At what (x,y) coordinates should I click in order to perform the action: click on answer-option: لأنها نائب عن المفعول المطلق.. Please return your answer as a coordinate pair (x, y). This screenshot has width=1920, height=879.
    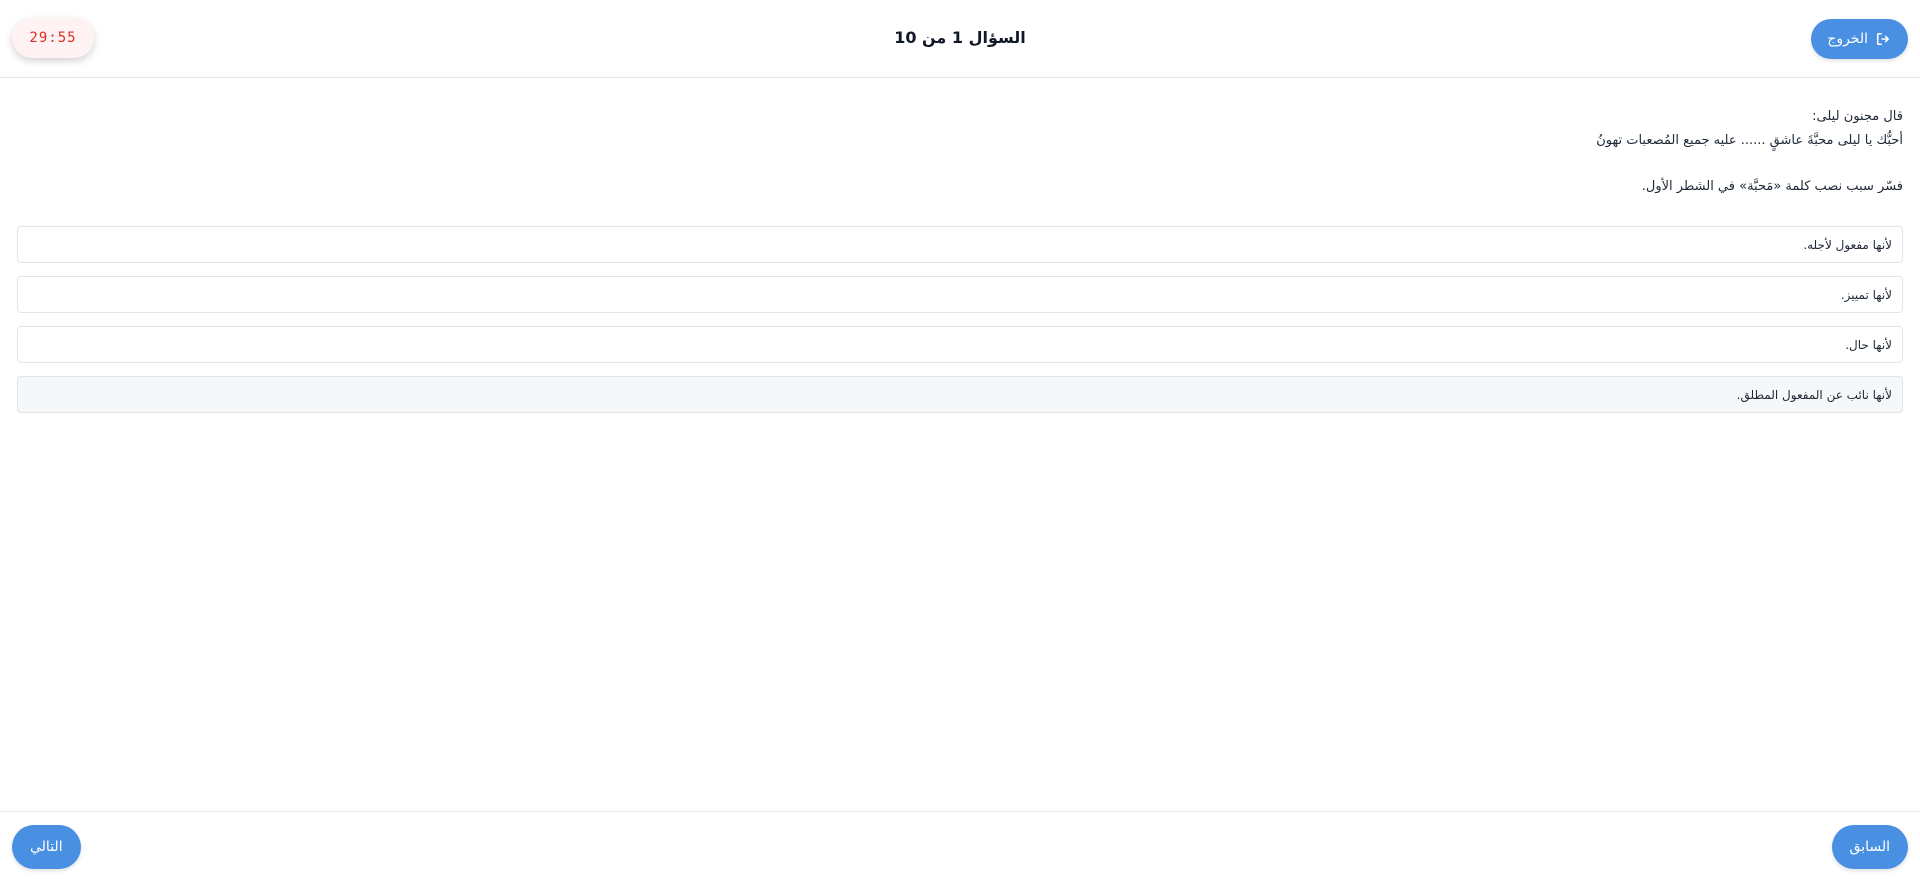
    Looking at the image, I should click on (960, 394).